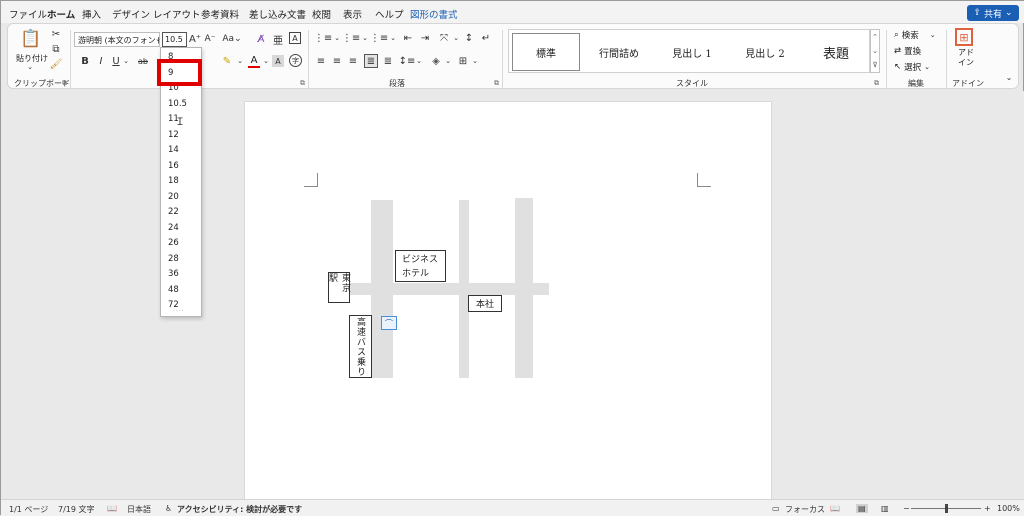  What do you see at coordinates (408, 38) in the screenshot?
I see `decrease-indent-icon: ⇤` at bounding box center [408, 38].